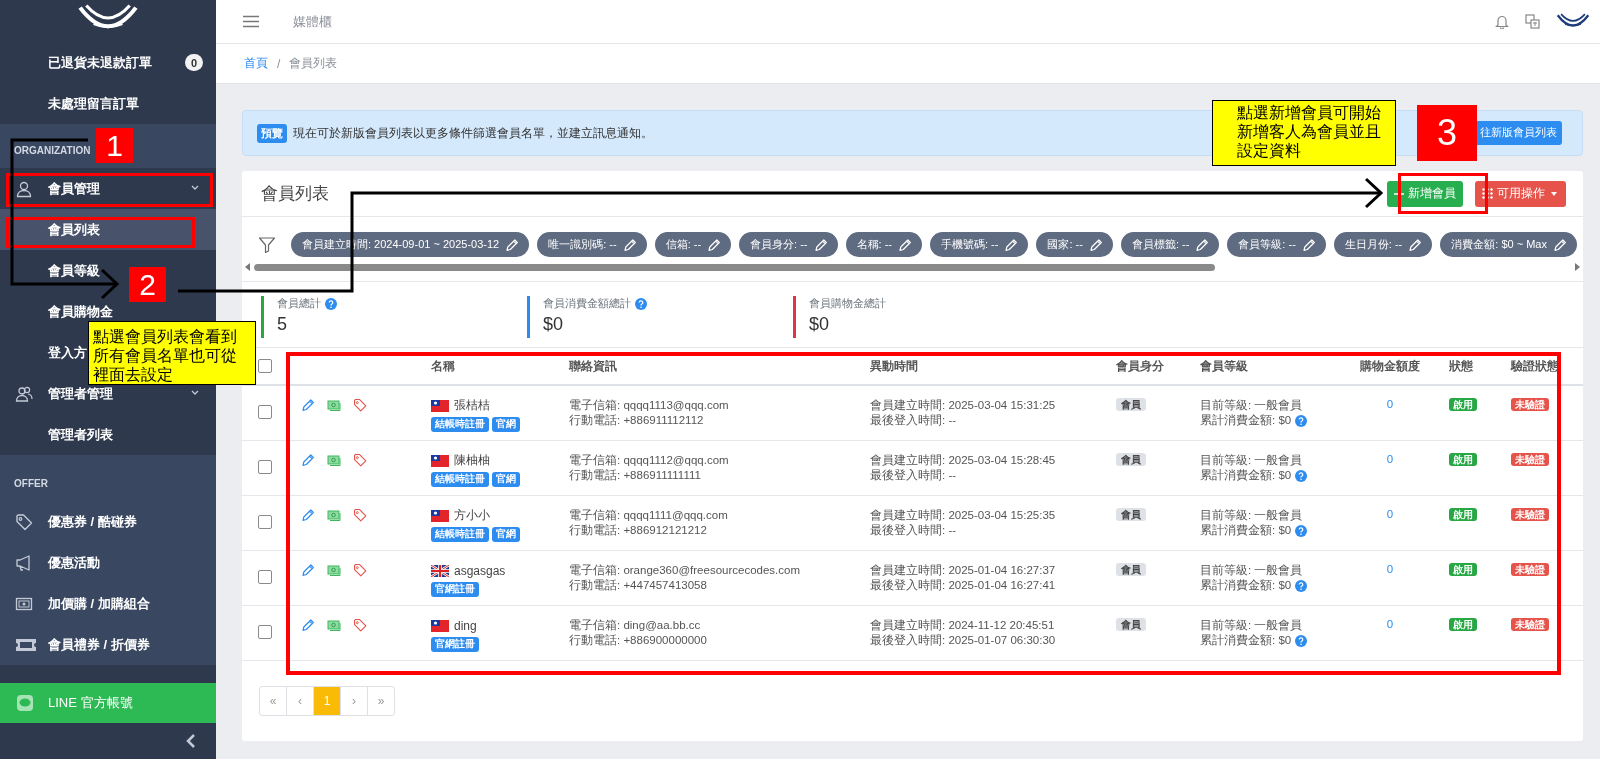 The width and height of the screenshot is (1600, 759). Describe the element at coordinates (50, 188) in the screenshot. I see `nav-group: 會員管理` at that location.